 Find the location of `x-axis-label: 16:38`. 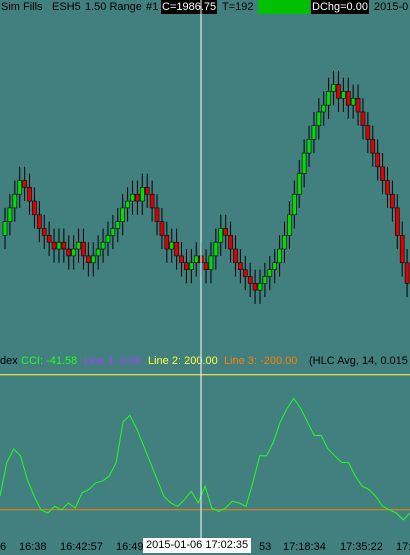

x-axis-label: 16:38 is located at coordinates (33, 547).